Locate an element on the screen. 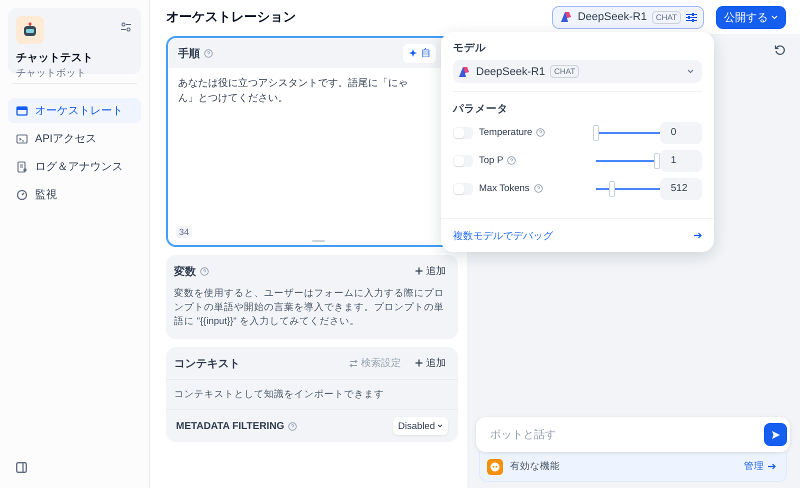 Image resolution: width=800 pixels, height=488 pixels. model-button: DeepSeek-R1 CHAT is located at coordinates (628, 17).